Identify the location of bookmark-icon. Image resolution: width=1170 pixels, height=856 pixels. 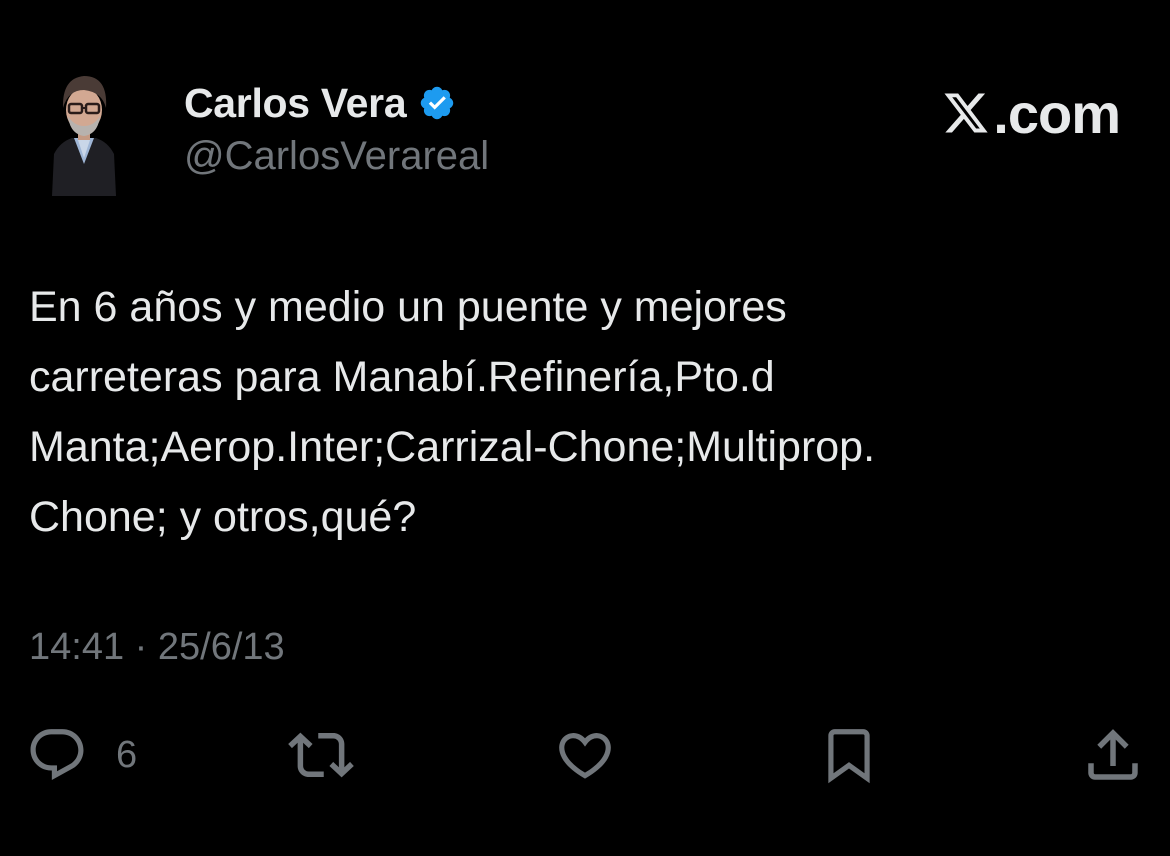
(849, 756).